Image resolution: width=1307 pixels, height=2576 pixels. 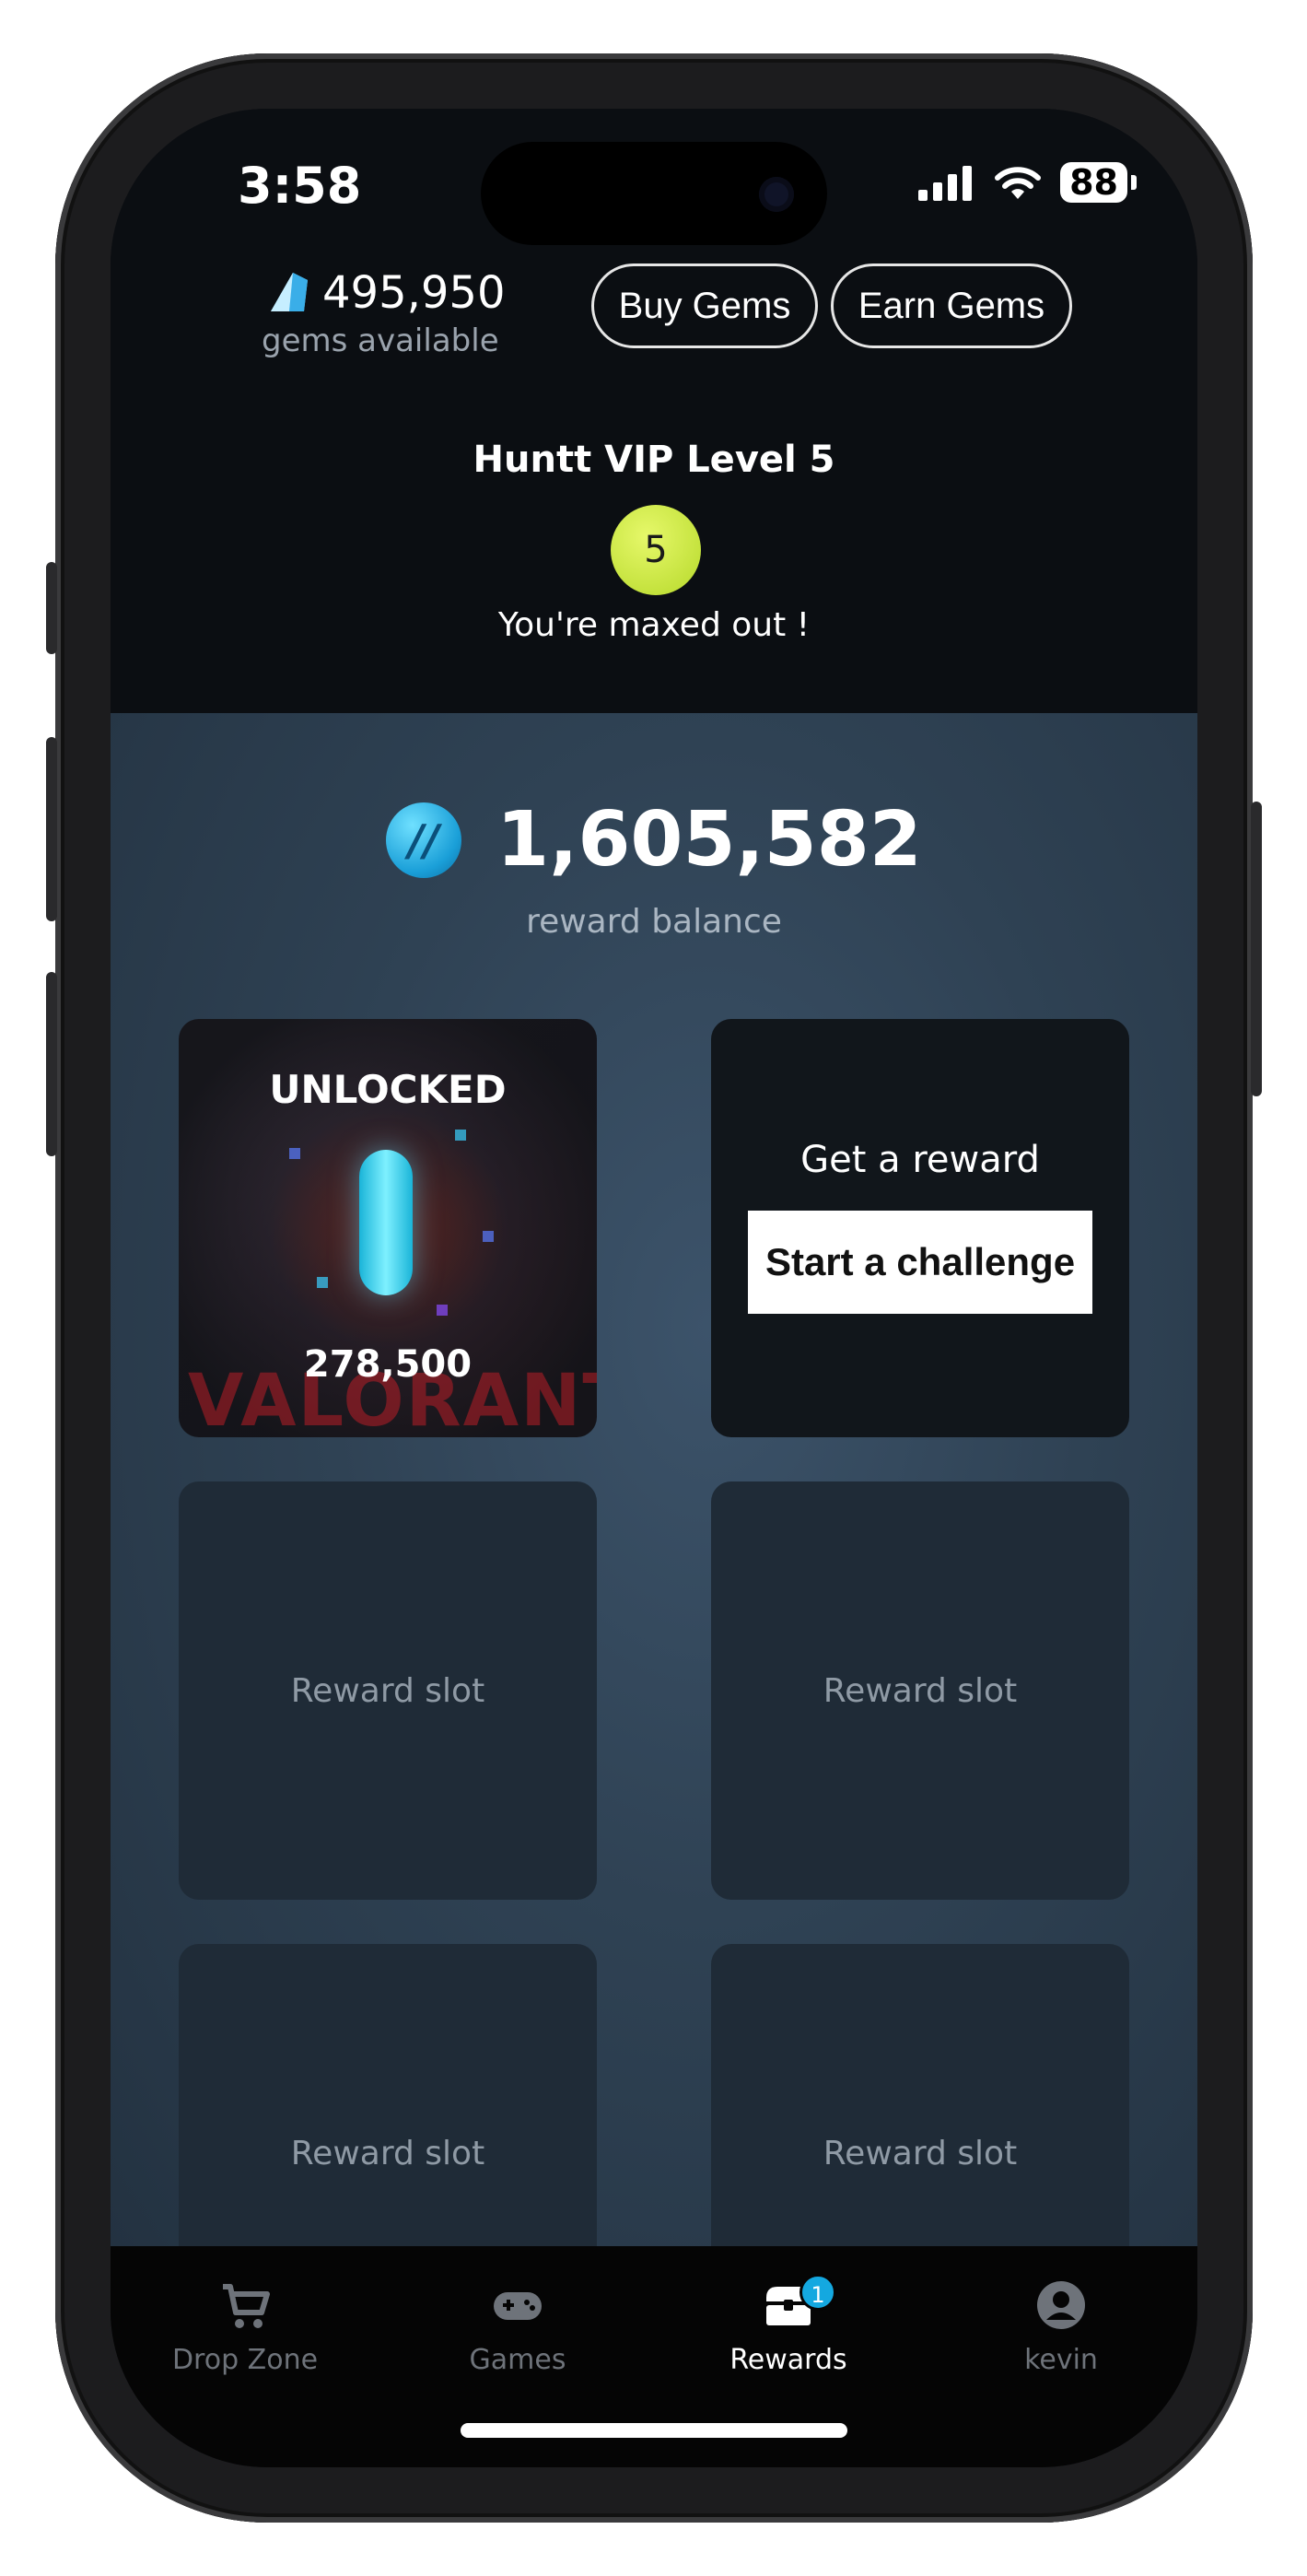 What do you see at coordinates (920, 1262) in the screenshot?
I see `start-challenge-button: Start a challenge` at bounding box center [920, 1262].